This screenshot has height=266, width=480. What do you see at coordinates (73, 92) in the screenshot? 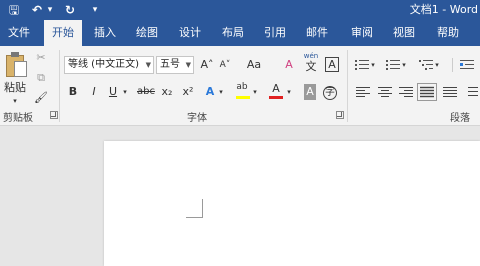
I see `bold-button: B` at bounding box center [73, 92].